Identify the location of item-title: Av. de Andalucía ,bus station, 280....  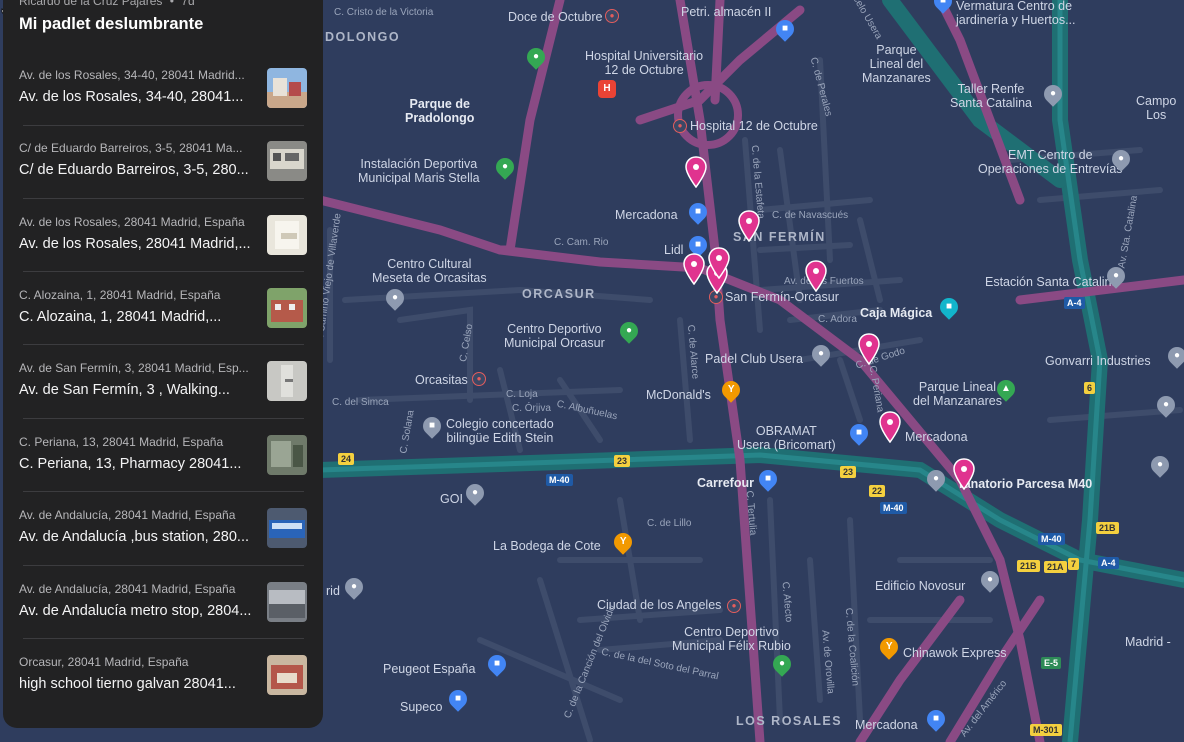
(134, 537).